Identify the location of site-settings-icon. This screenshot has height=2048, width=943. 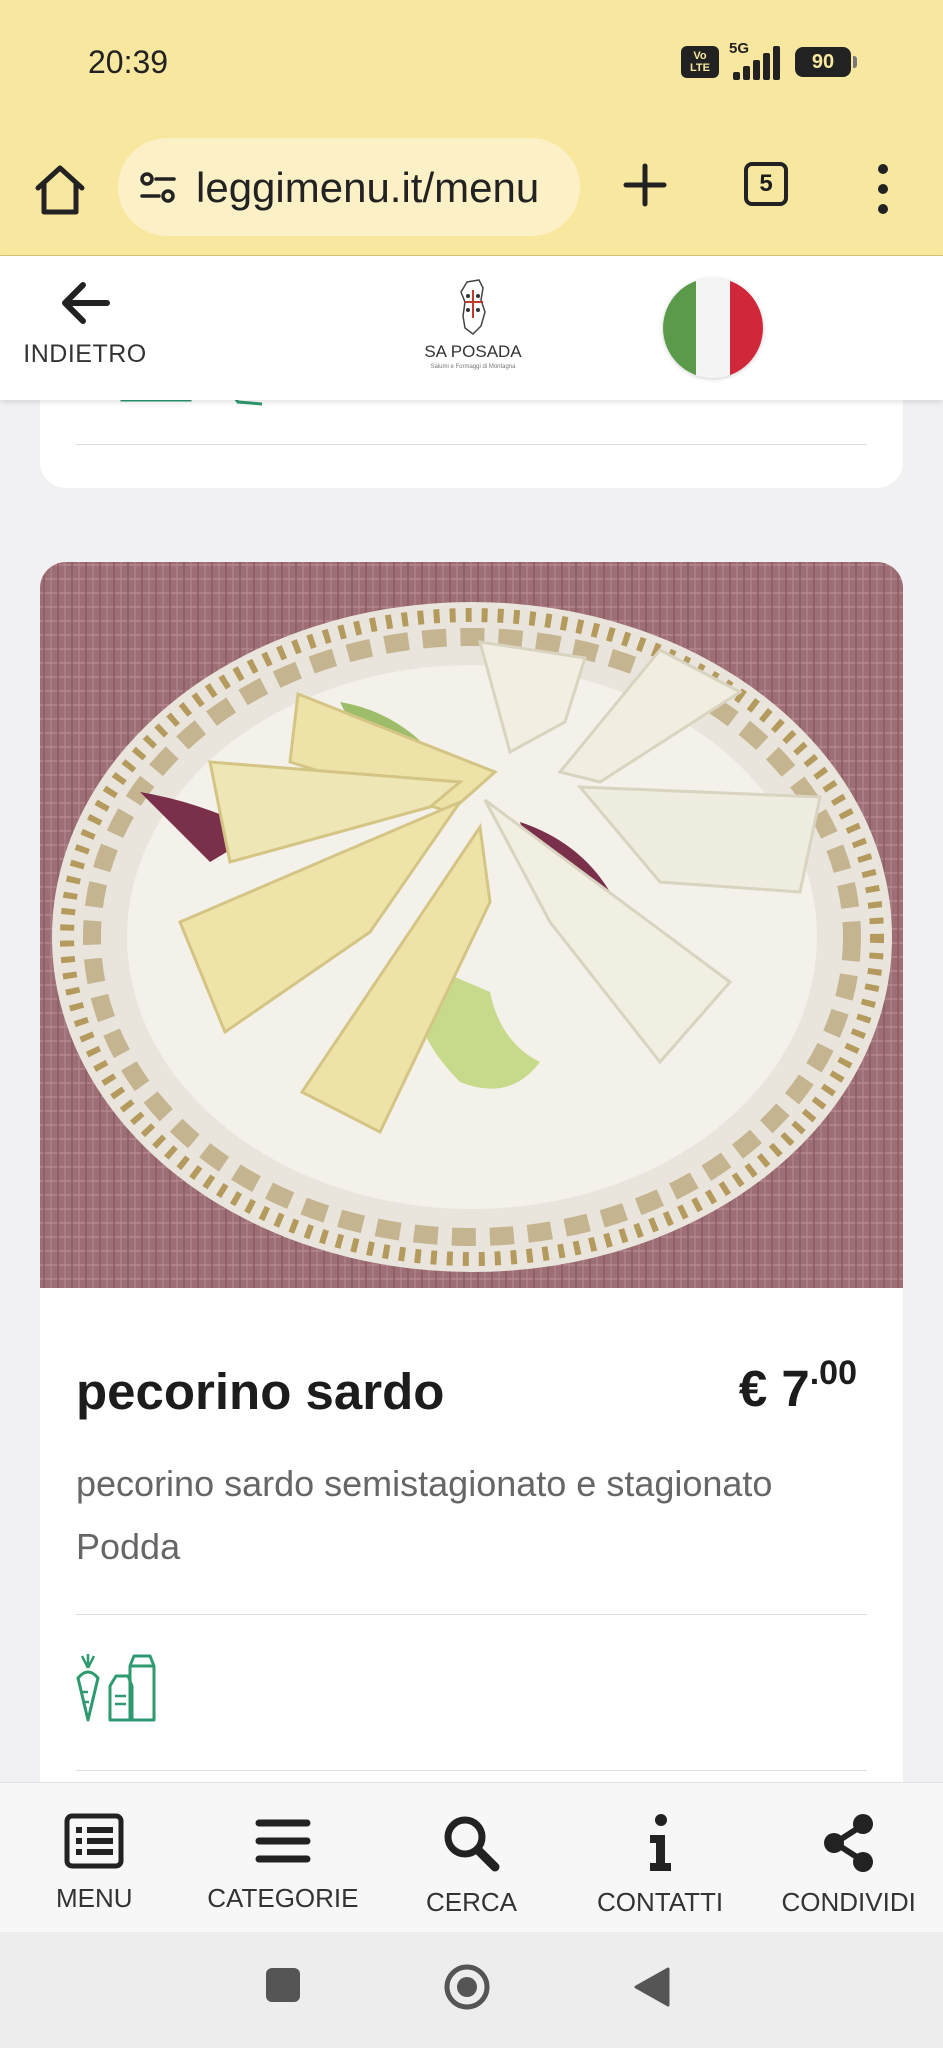
(158, 188).